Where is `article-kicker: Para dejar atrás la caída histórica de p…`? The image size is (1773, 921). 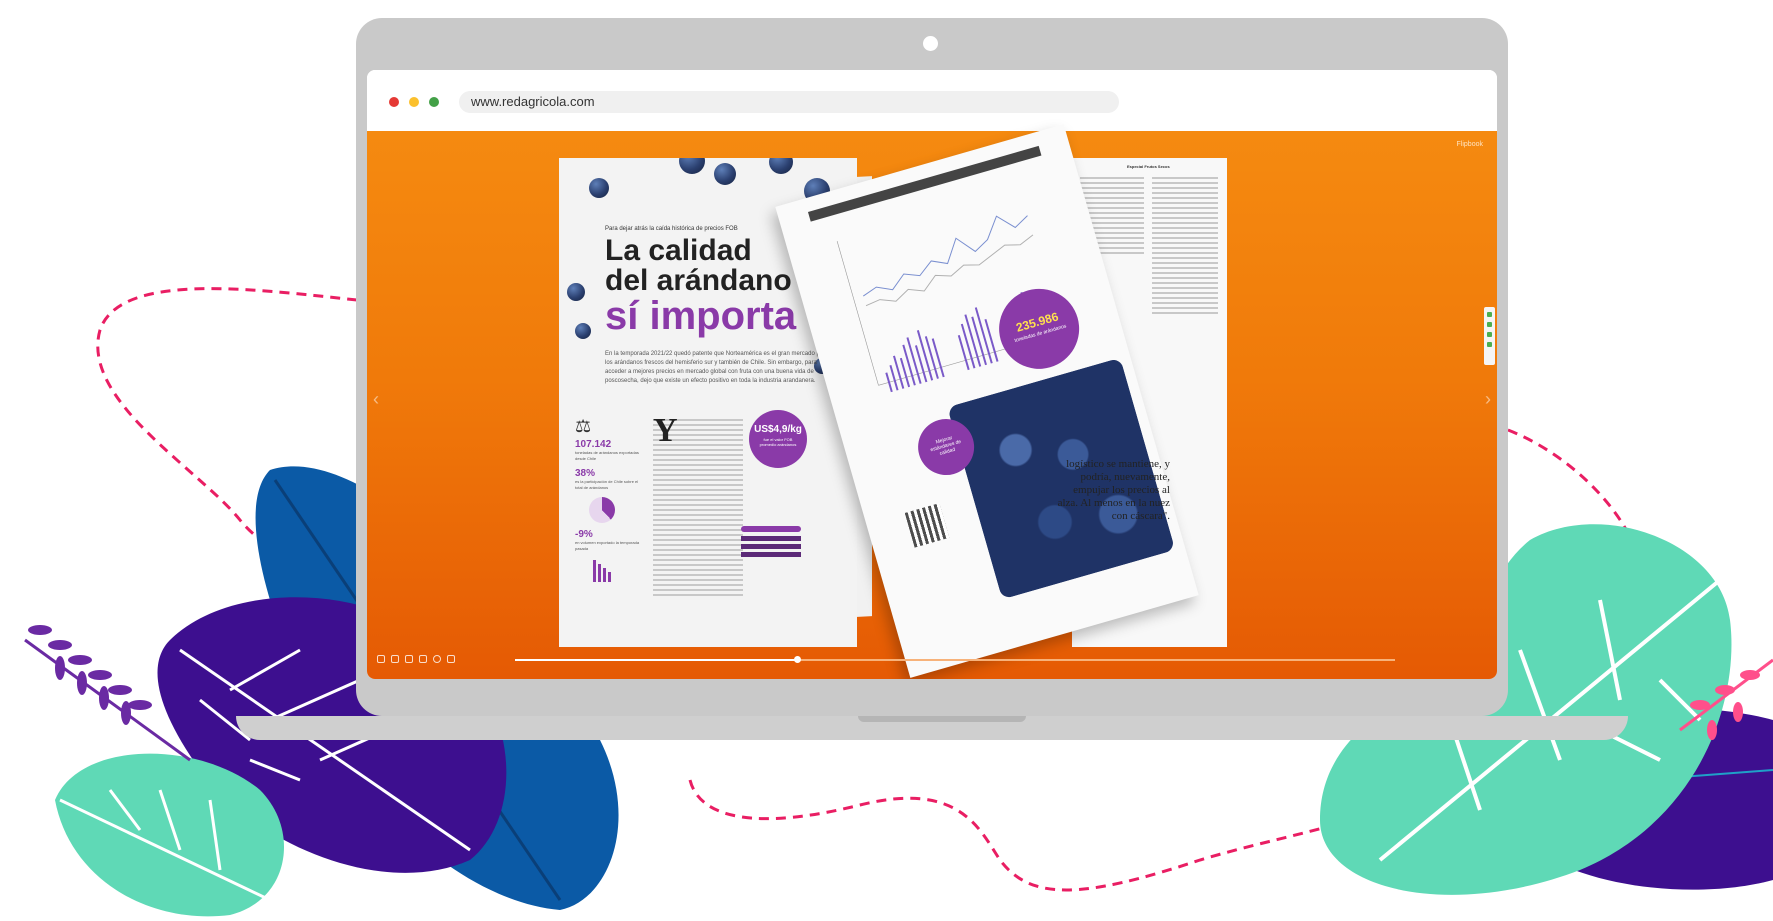 article-kicker: Para dejar atrás la caída histórica de p… is located at coordinates (671, 229).